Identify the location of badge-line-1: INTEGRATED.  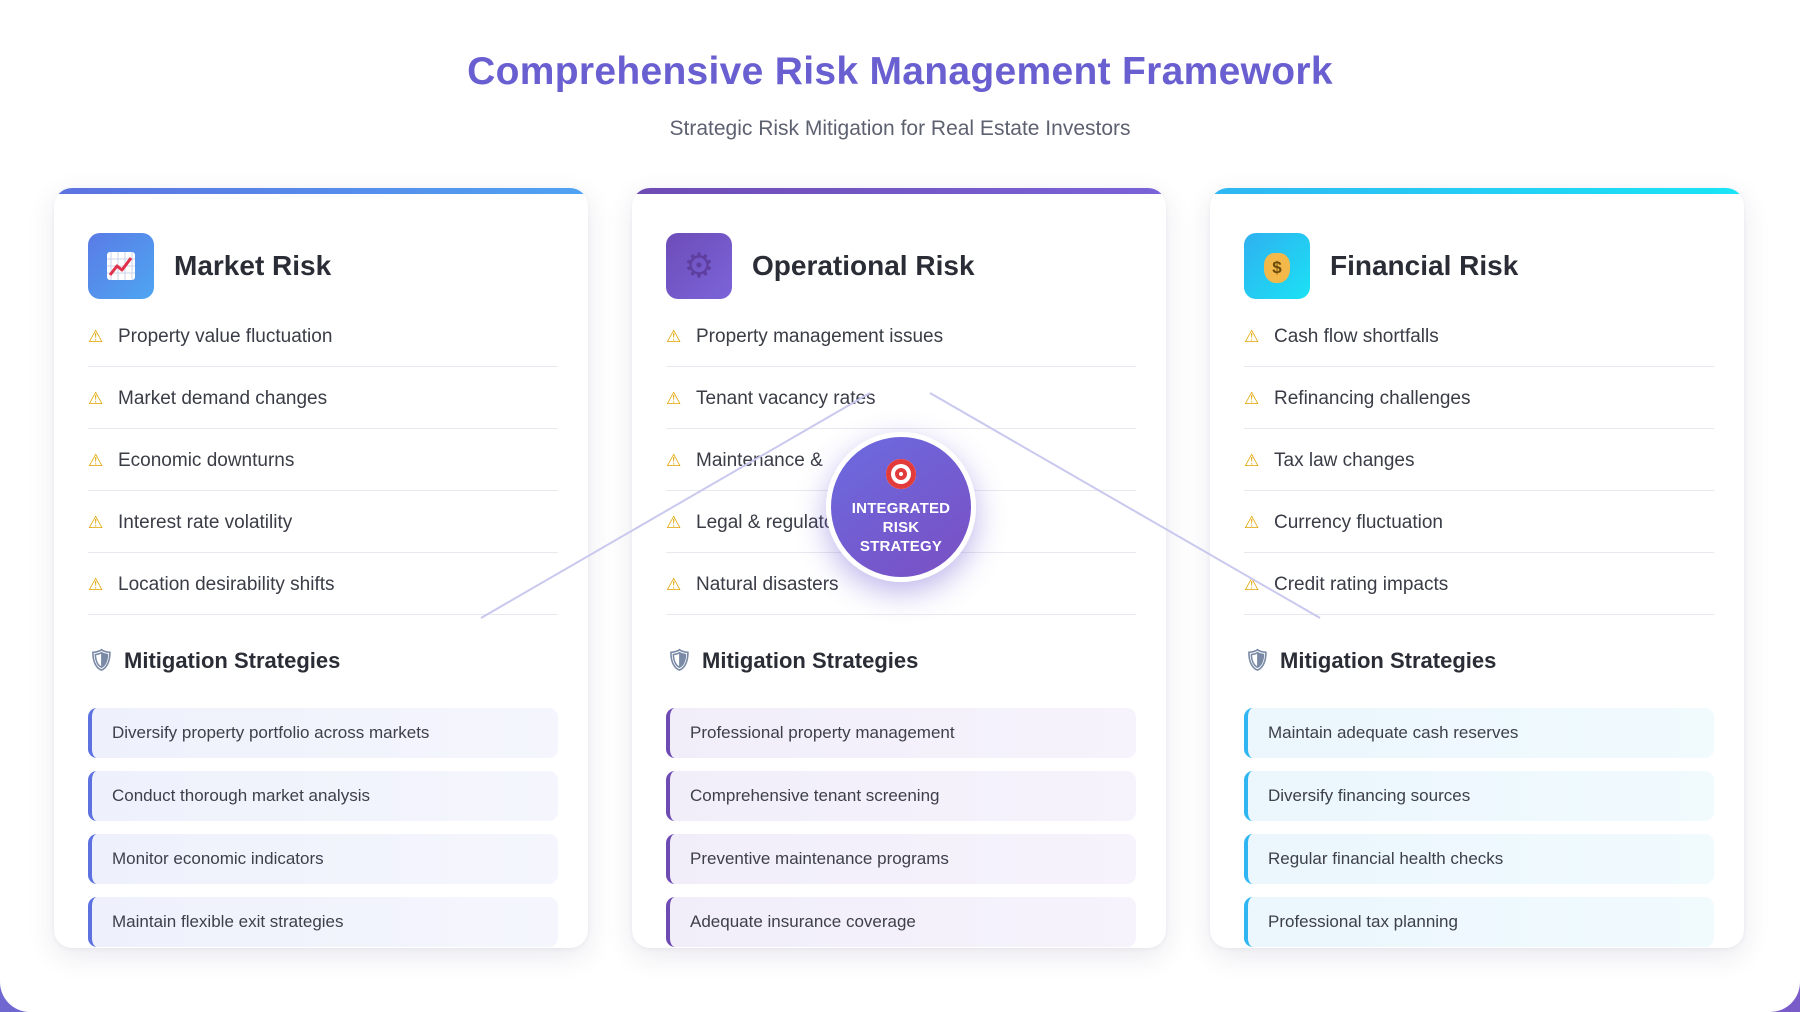
(901, 508).